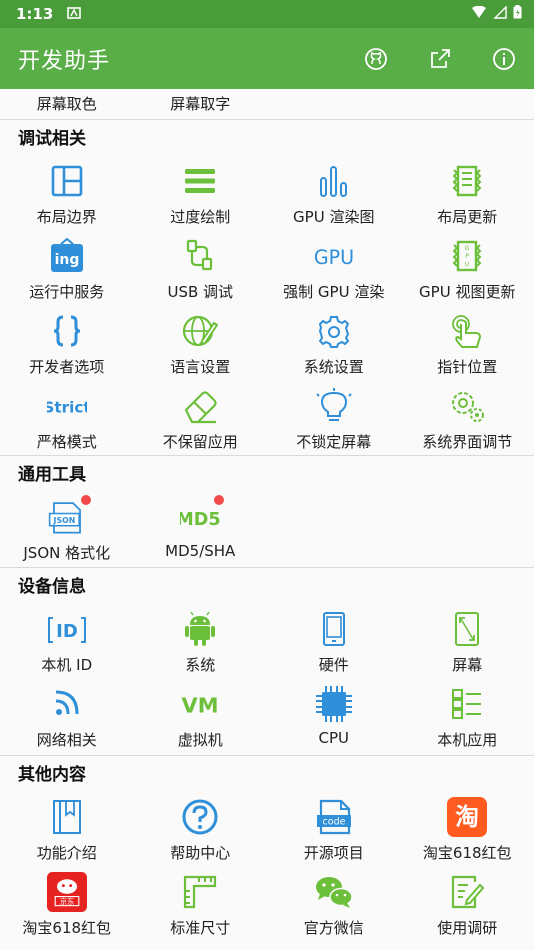  I want to click on tile-hardware: 硬件, so click(334, 642).